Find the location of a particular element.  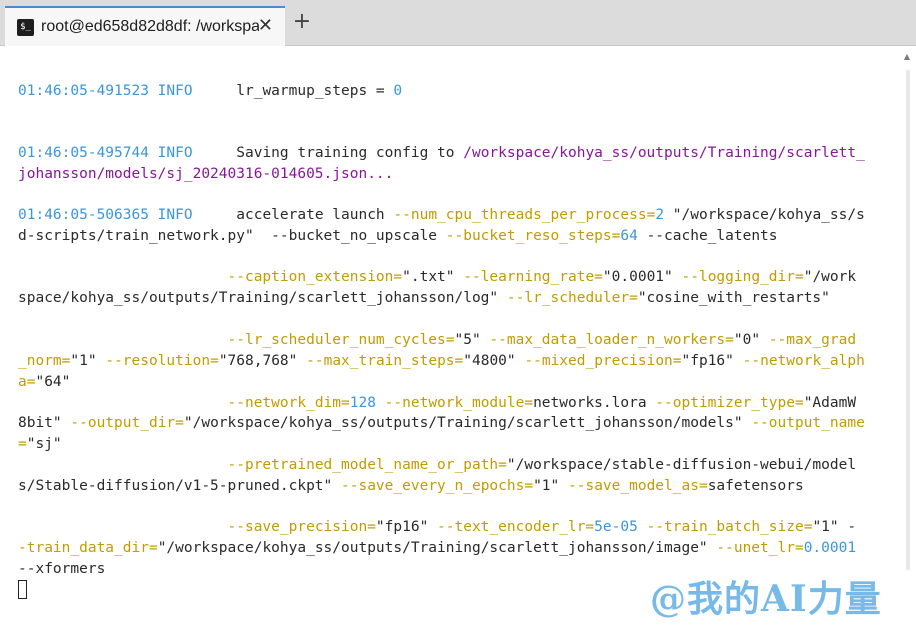

terminal-text-segment: --optimizer_type= is located at coordinates (729, 403).